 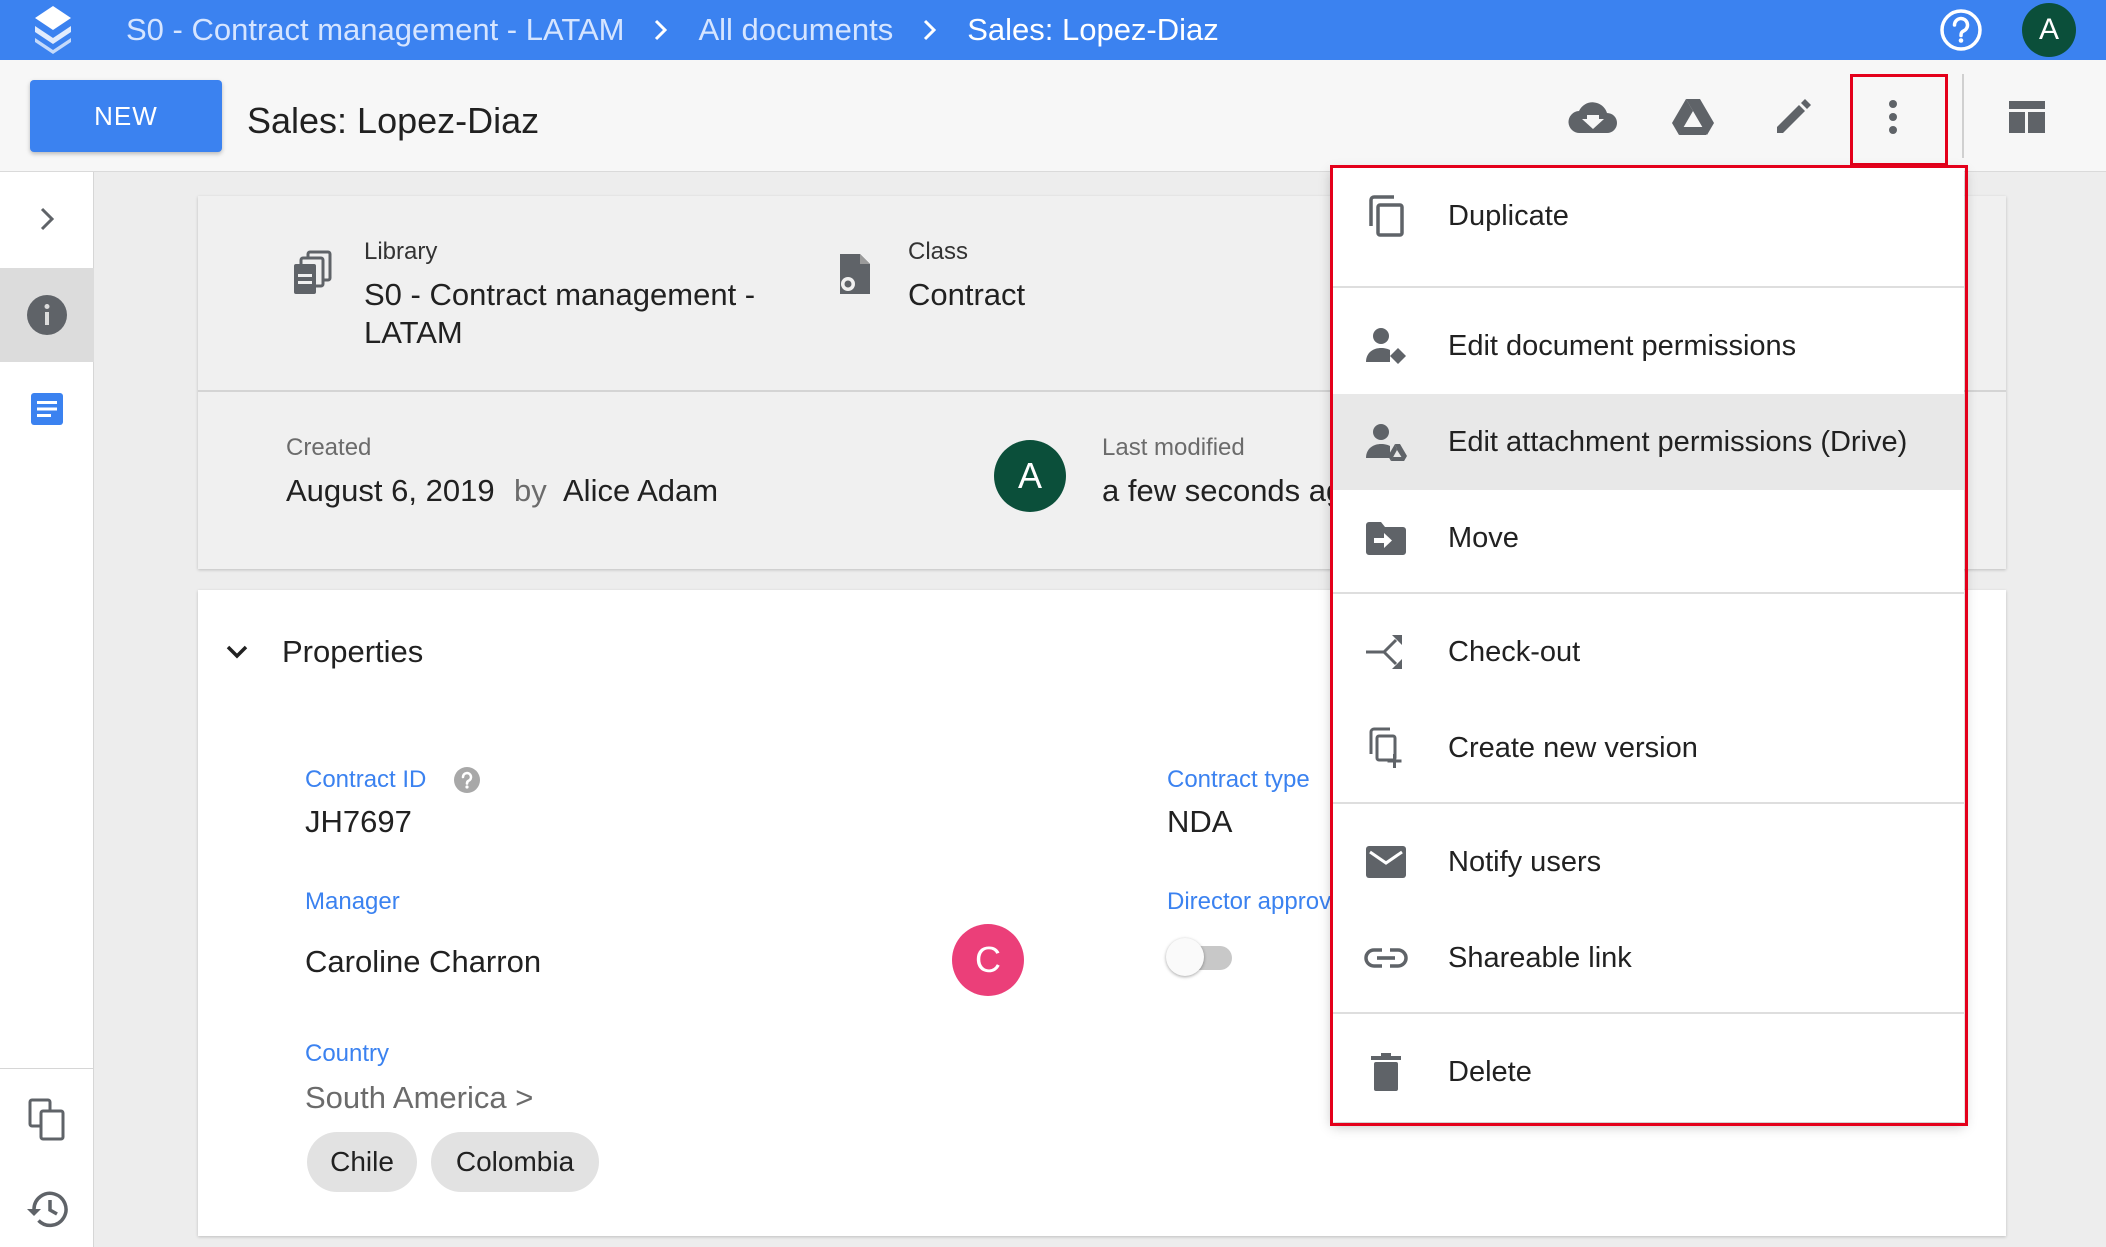 I want to click on document-icon, so click(x=47, y=409).